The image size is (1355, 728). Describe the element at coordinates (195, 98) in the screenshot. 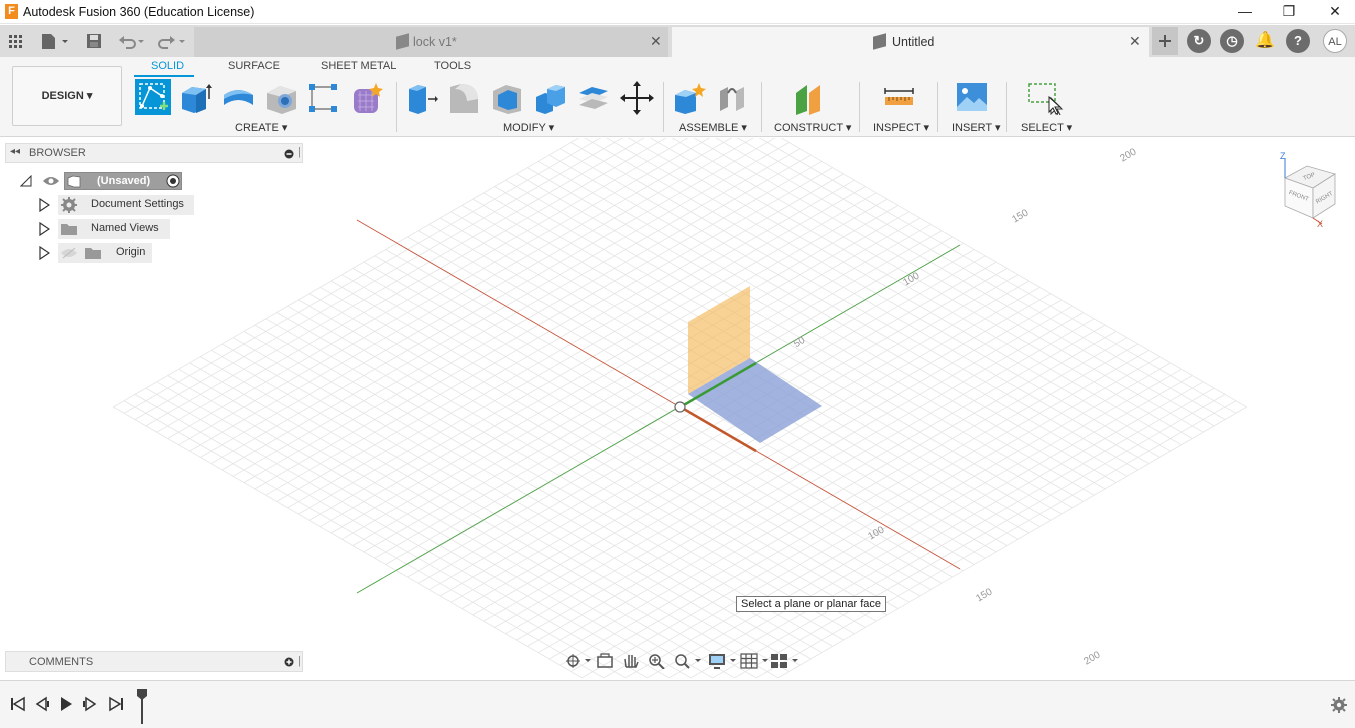

I see `extrude-icon` at that location.